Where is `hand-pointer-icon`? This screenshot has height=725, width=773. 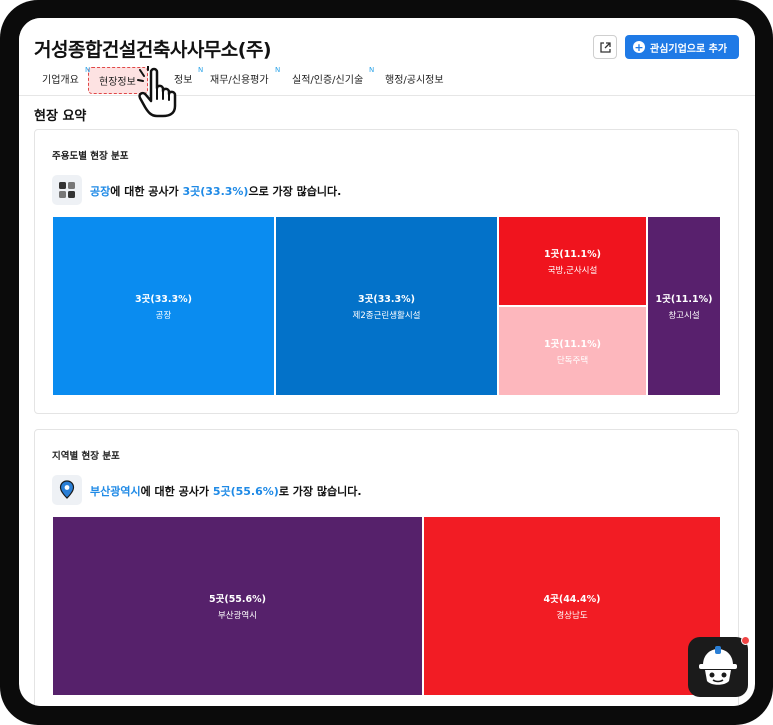 hand-pointer-icon is located at coordinates (157, 92).